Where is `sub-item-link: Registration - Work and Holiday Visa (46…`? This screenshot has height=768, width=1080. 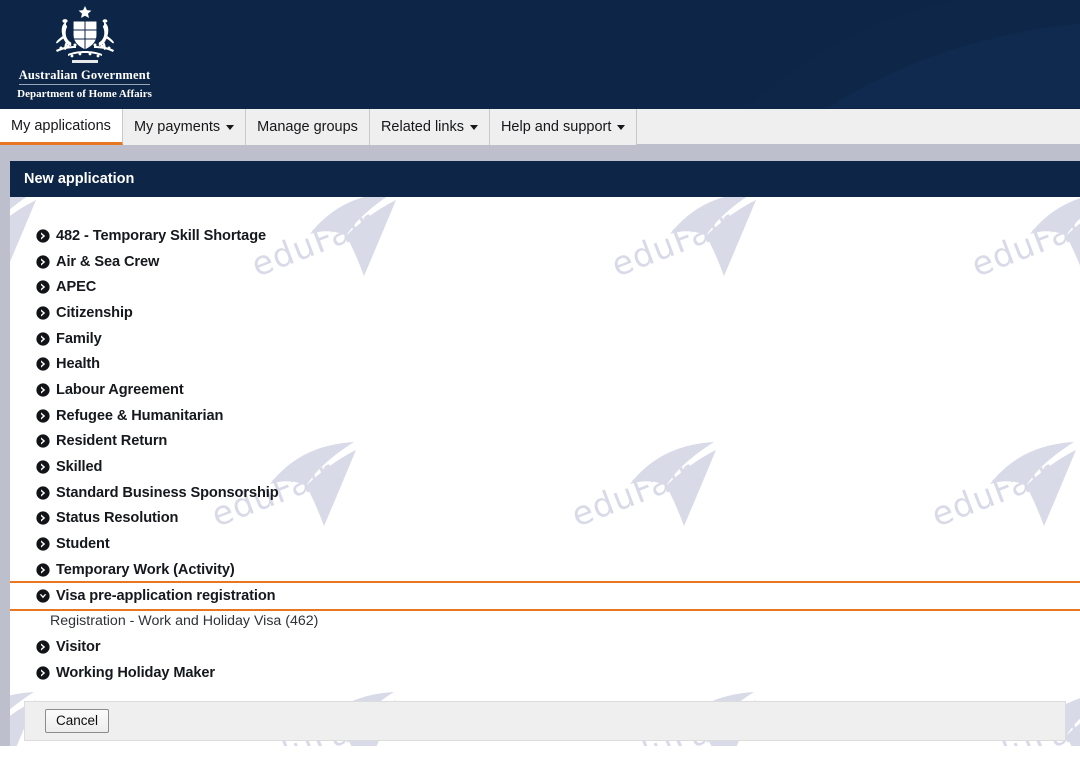 sub-item-link: Registration - Work and Holiday Visa (46… is located at coordinates (184, 621).